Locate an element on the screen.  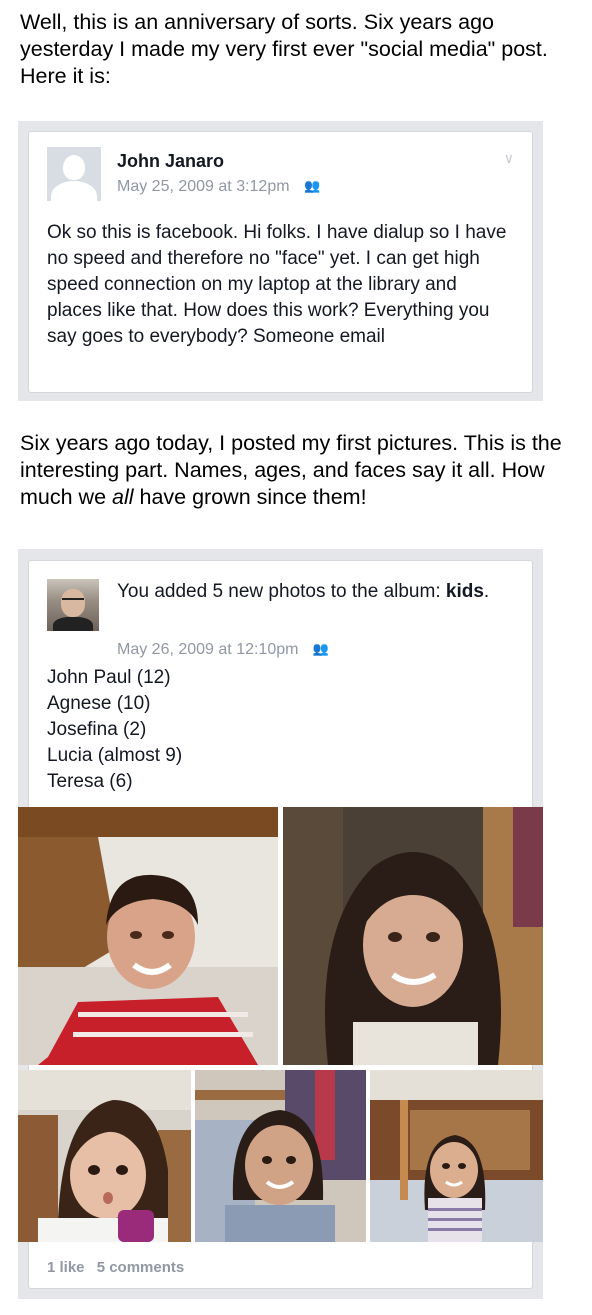
list-item: Josefina (2) is located at coordinates (97, 729).